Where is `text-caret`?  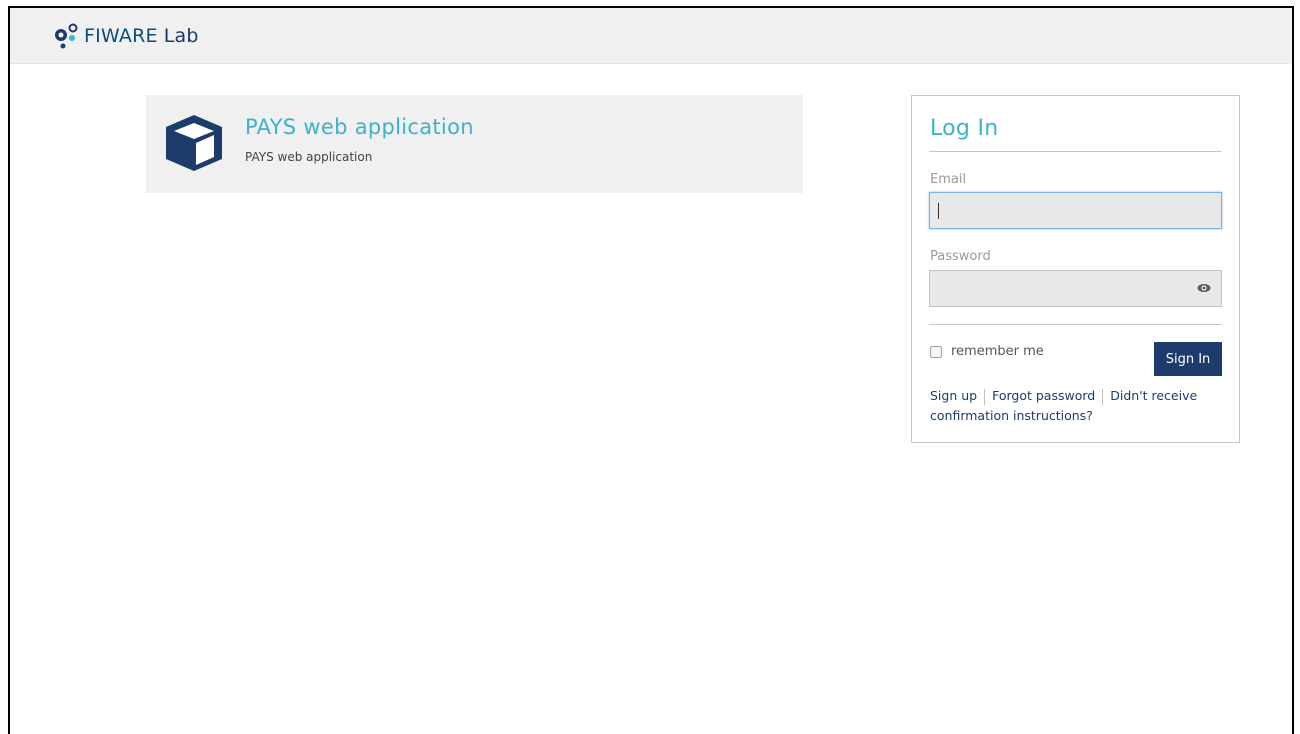 text-caret is located at coordinates (938, 211).